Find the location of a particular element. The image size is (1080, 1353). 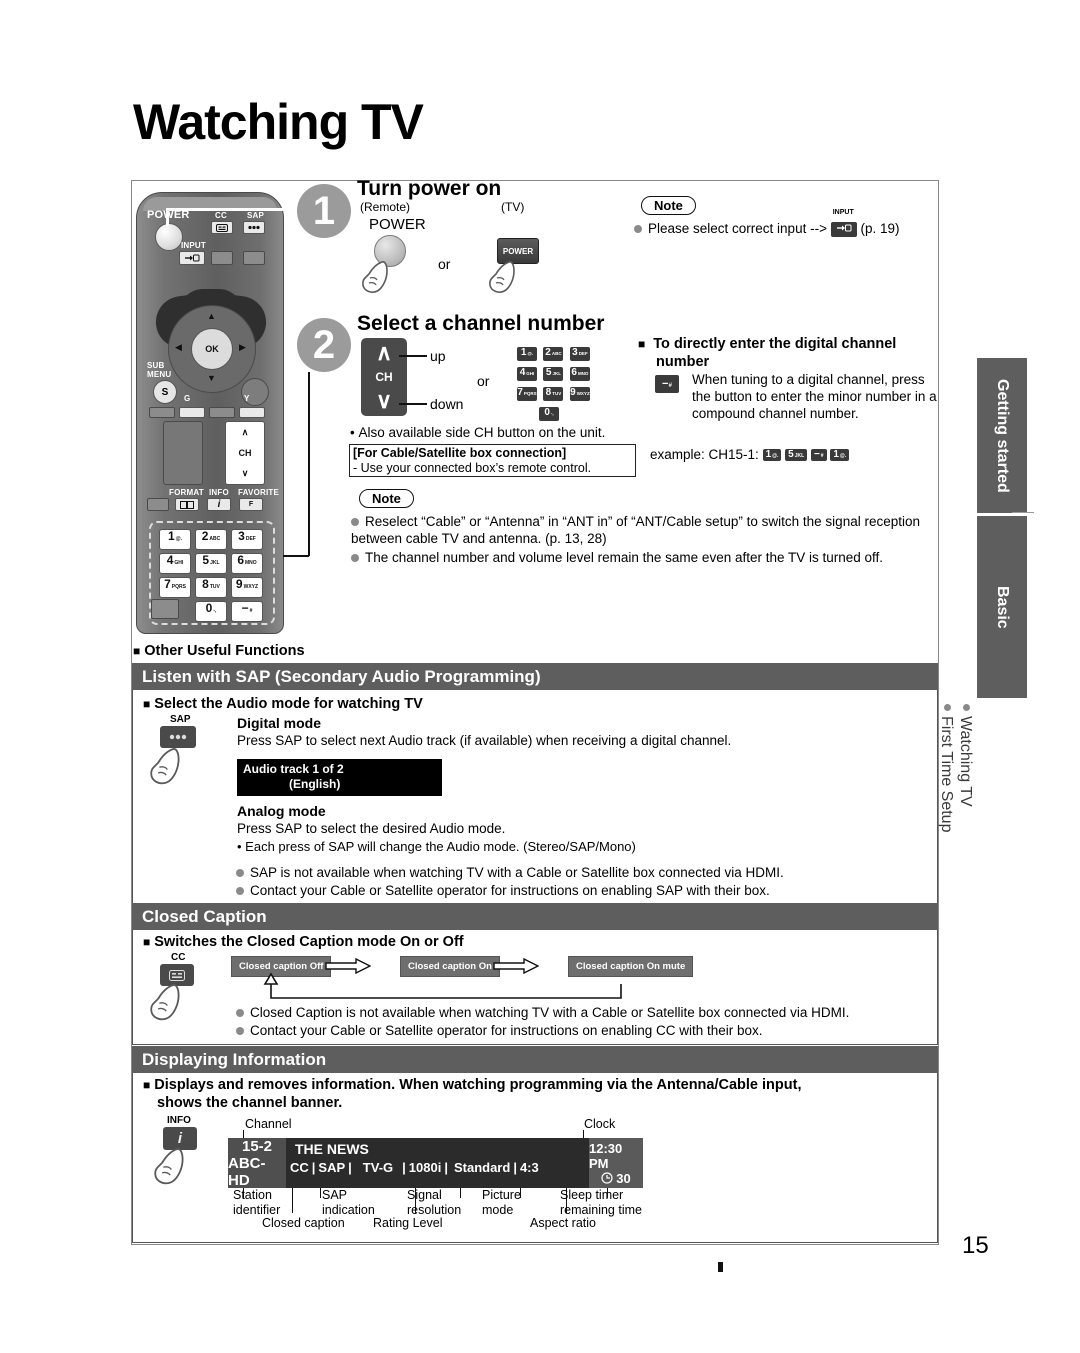

remote-key-1: 1 @. is located at coordinates (175, 539).